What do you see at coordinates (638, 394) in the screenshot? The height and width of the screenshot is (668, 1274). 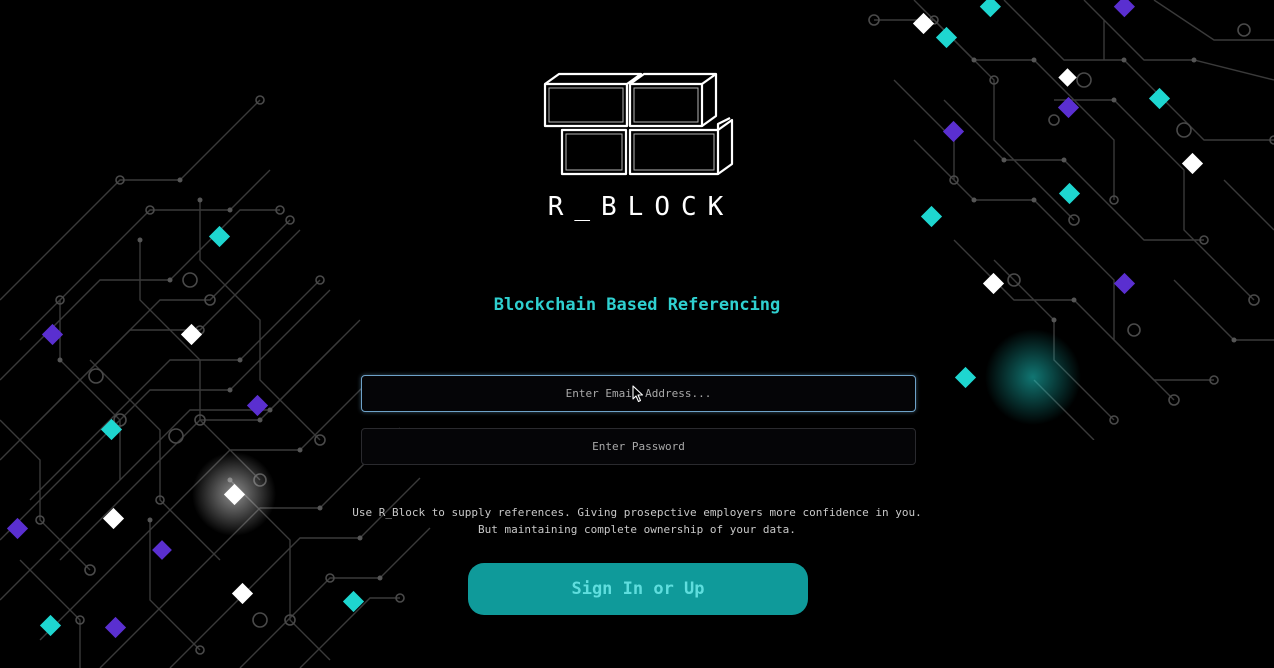 I see `mouse-pointer-icon` at bounding box center [638, 394].